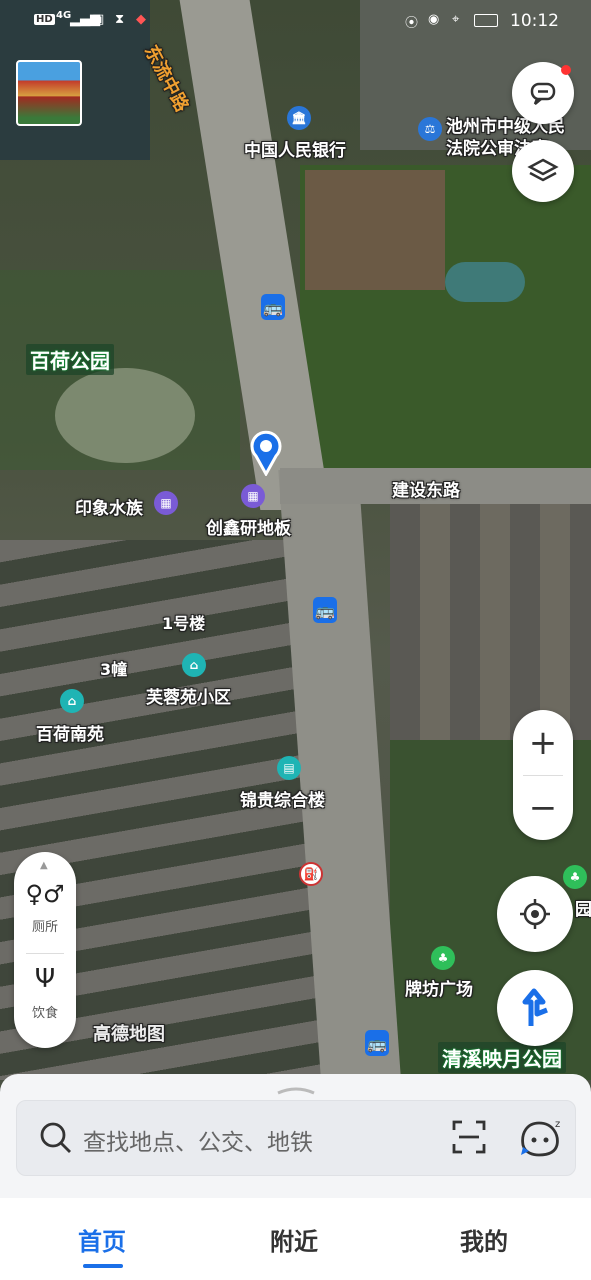 This screenshot has height=1280, width=591. Describe the element at coordinates (295, 148) in the screenshot. I see `poi-label-bank: 中国人民银行` at that location.